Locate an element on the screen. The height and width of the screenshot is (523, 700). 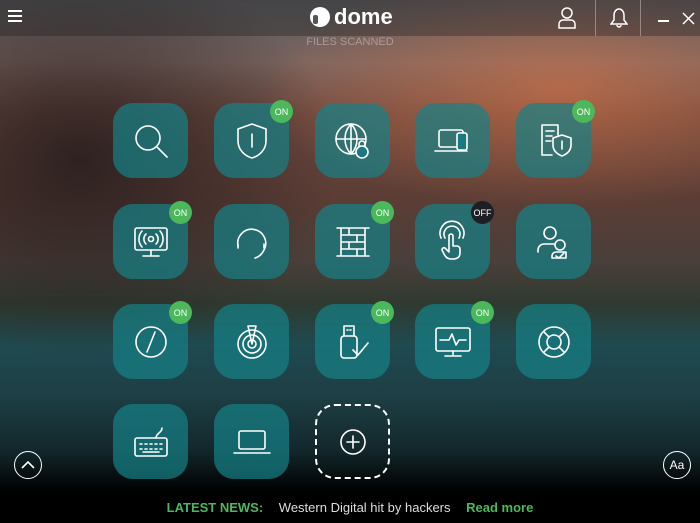
tile-antivirus: ON is located at coordinates (253, 139).